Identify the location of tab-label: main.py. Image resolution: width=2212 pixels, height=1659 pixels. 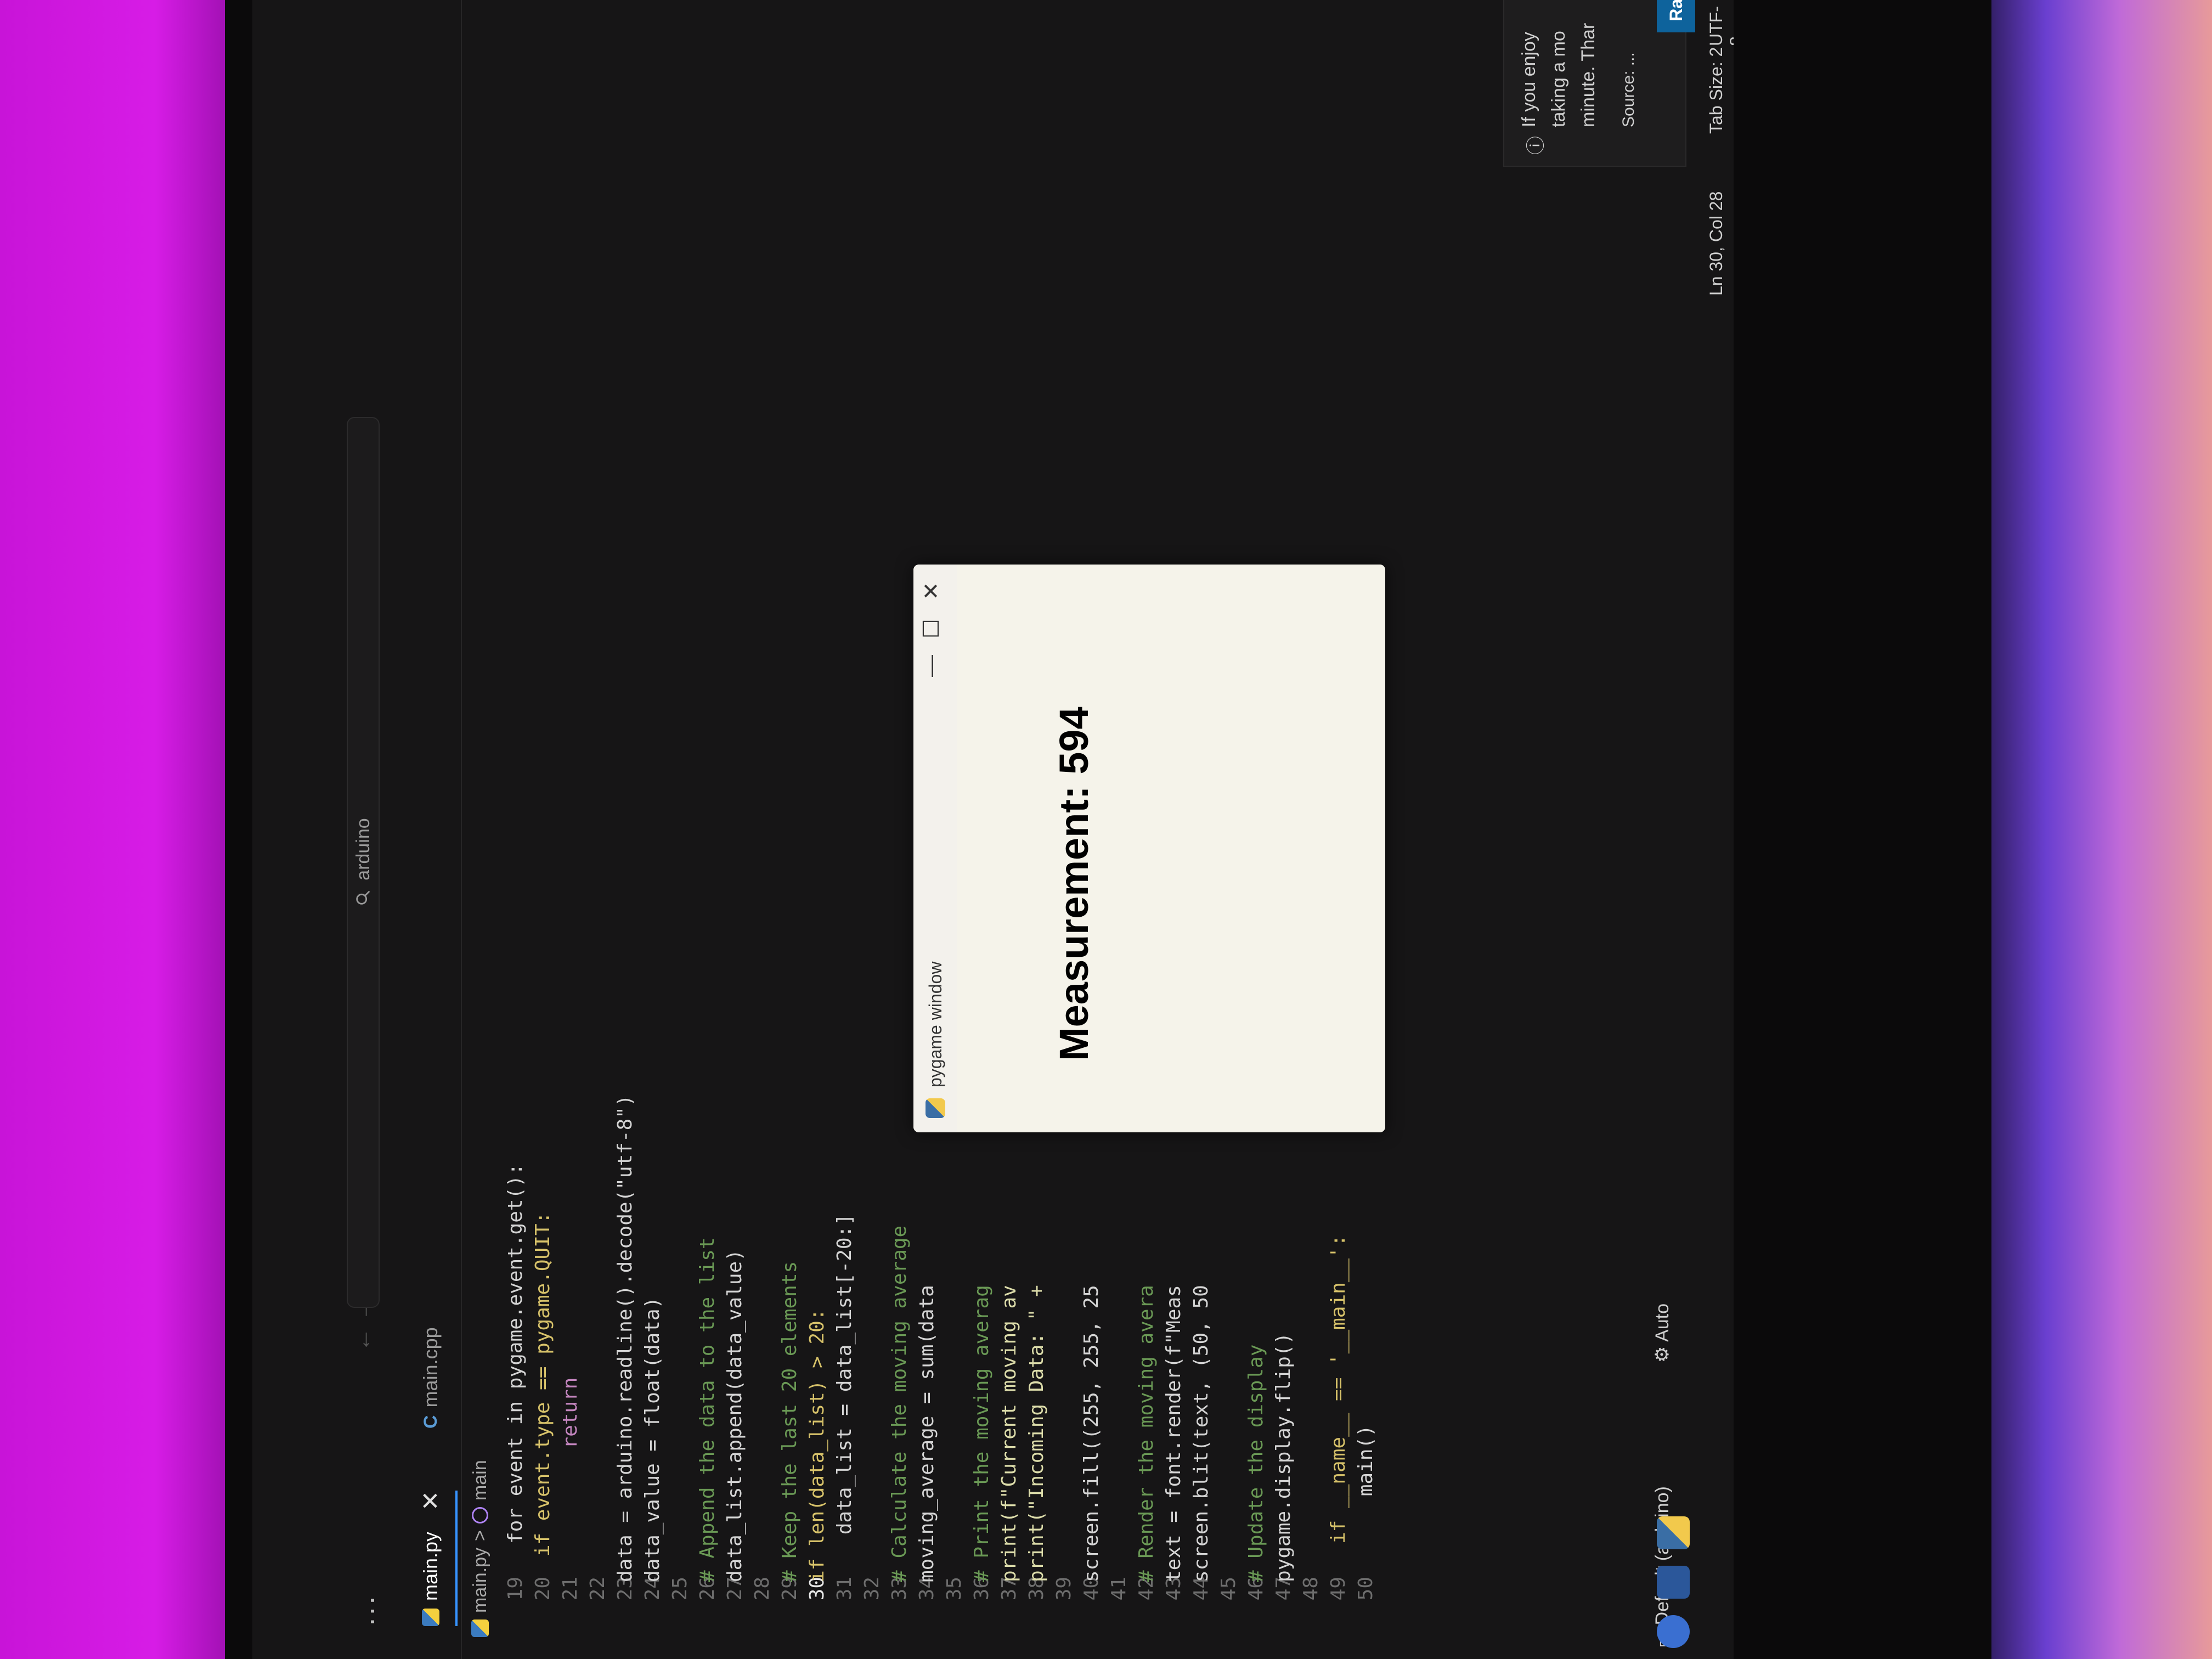
(430, 1566).